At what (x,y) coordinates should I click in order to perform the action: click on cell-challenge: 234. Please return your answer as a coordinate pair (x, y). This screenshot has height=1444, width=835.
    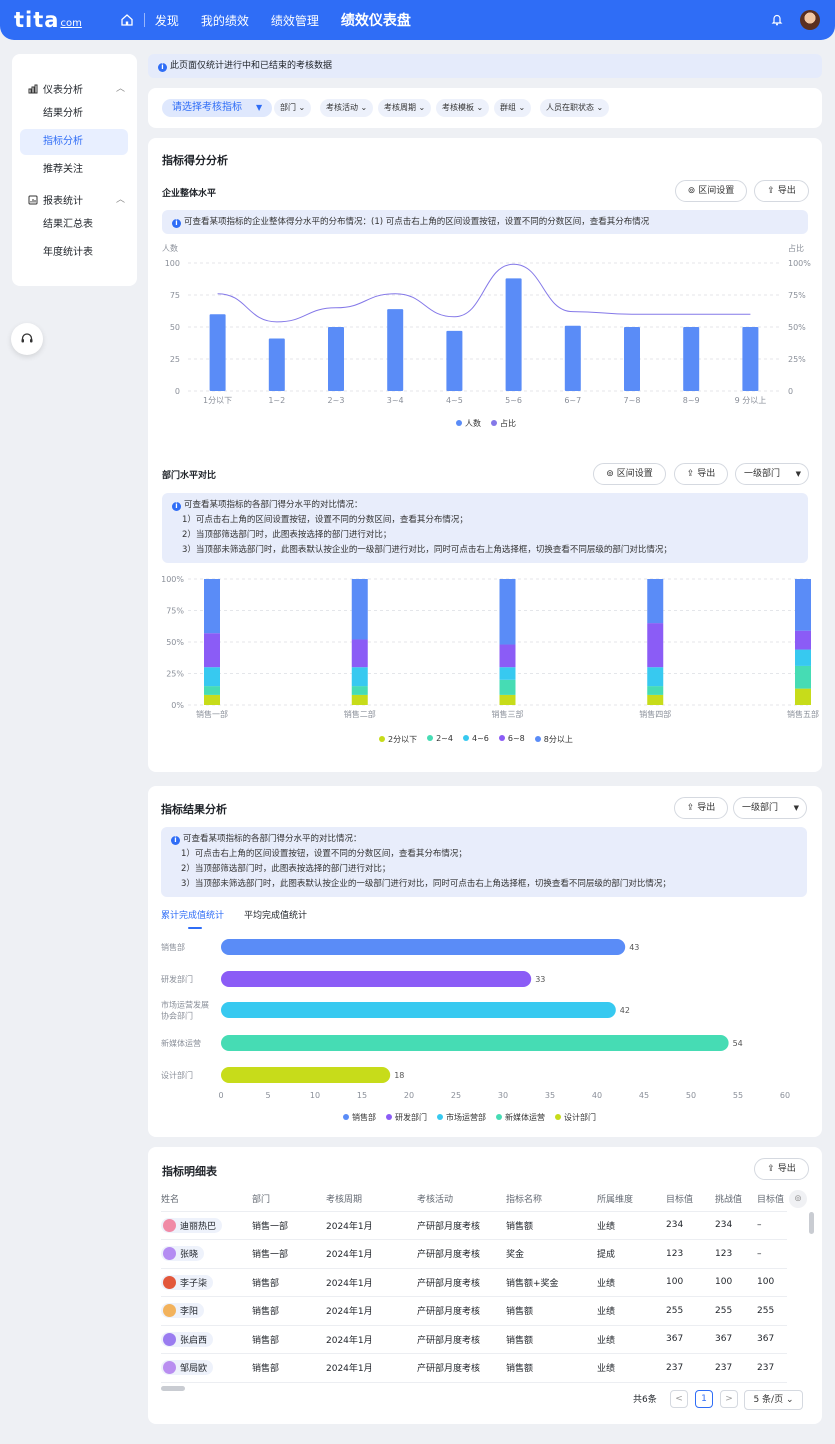
    Looking at the image, I should click on (736, 1225).